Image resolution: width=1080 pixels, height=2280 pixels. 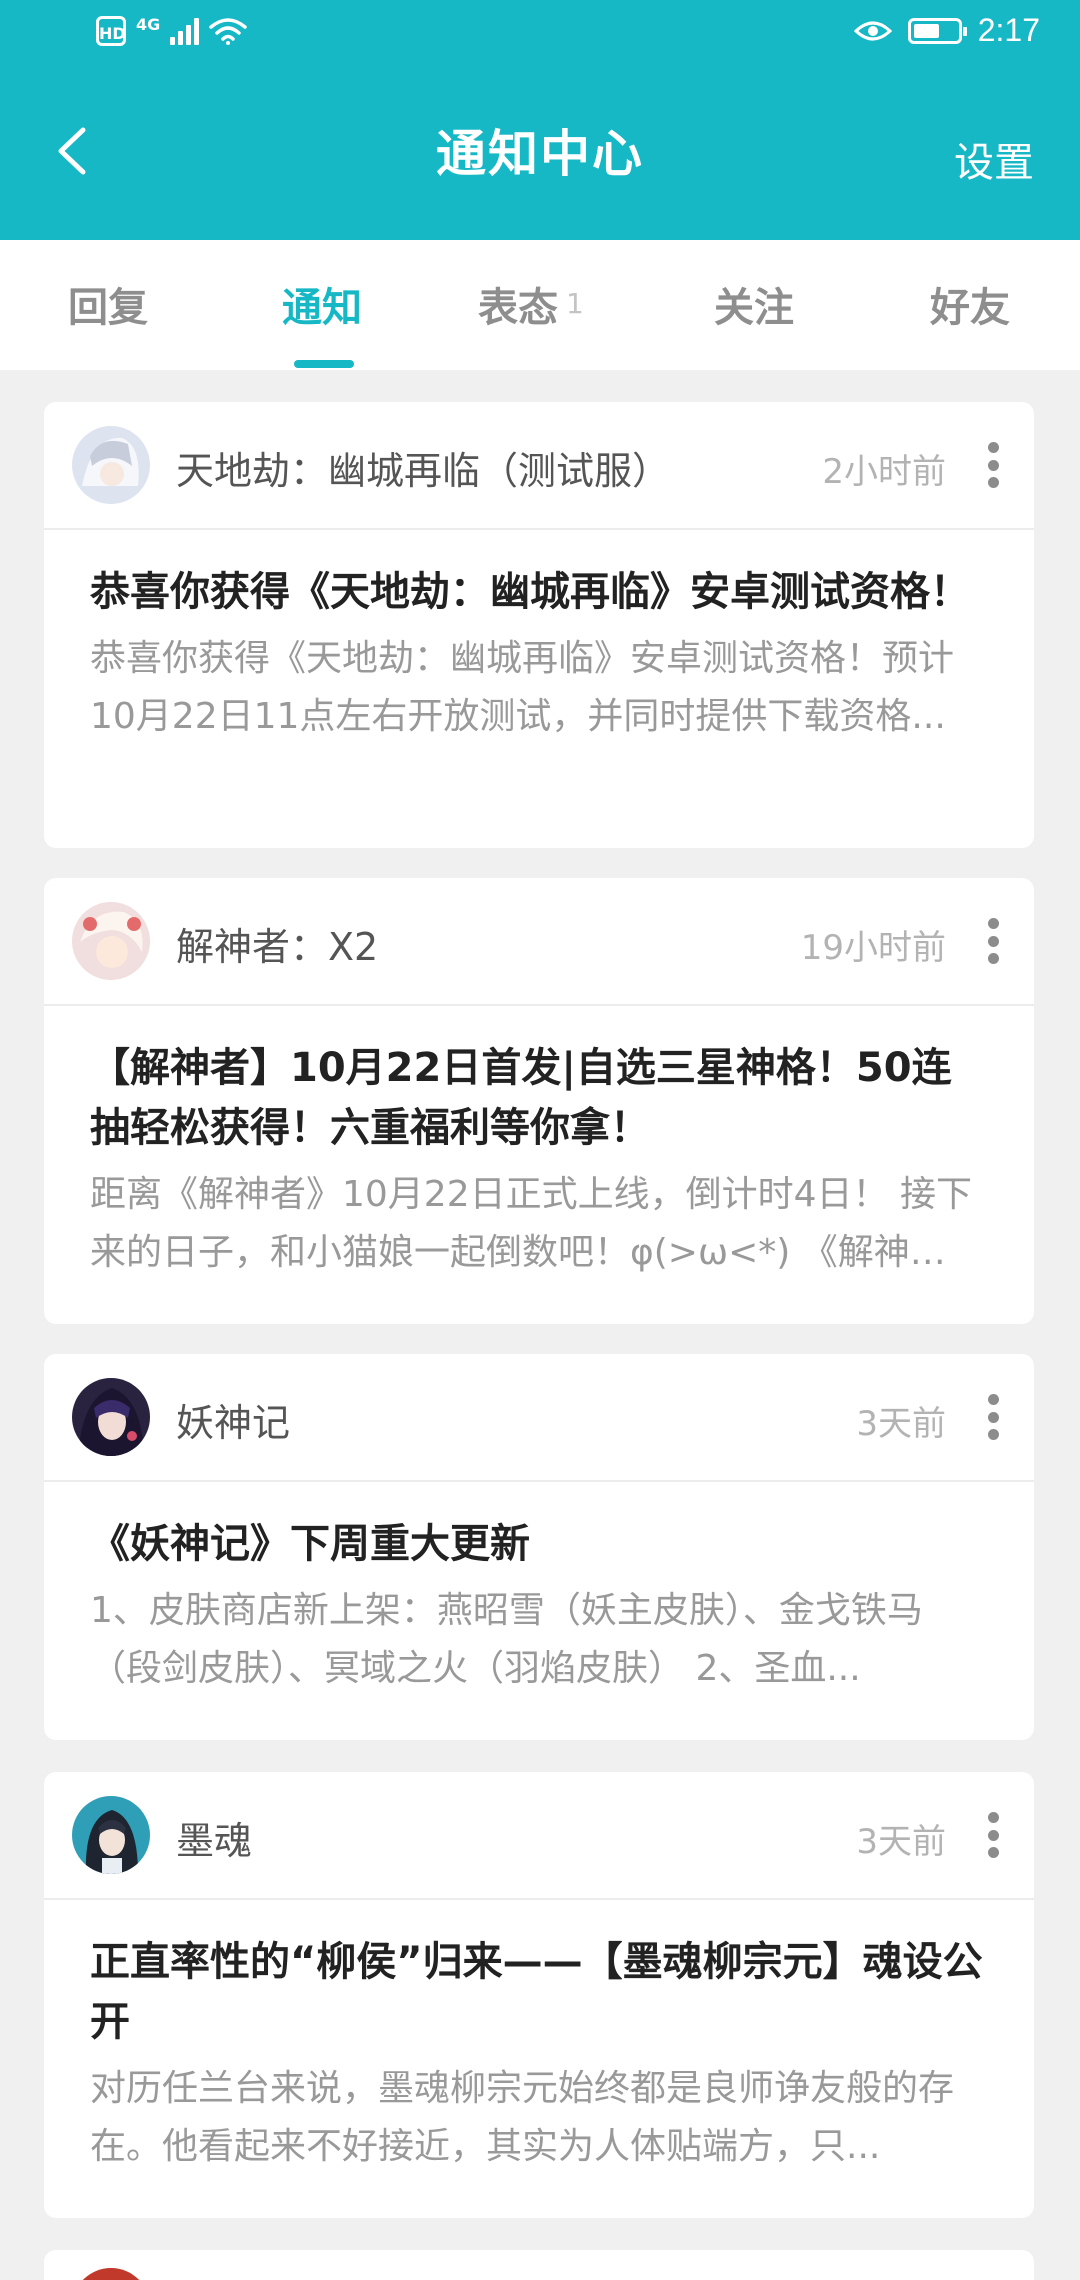 I want to click on tab-label: 通知, so click(x=322, y=308).